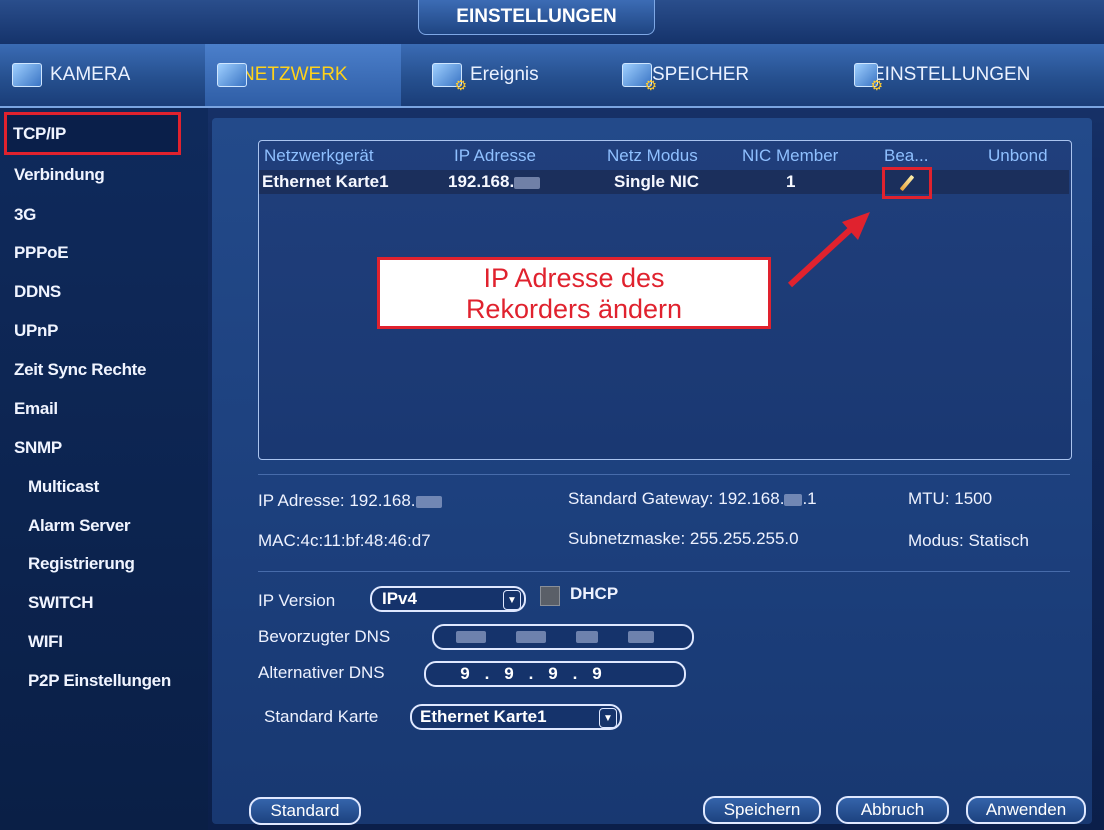  What do you see at coordinates (112, 564) in the screenshot?
I see `sidebar-item-registrierung: Registrierung` at bounding box center [112, 564].